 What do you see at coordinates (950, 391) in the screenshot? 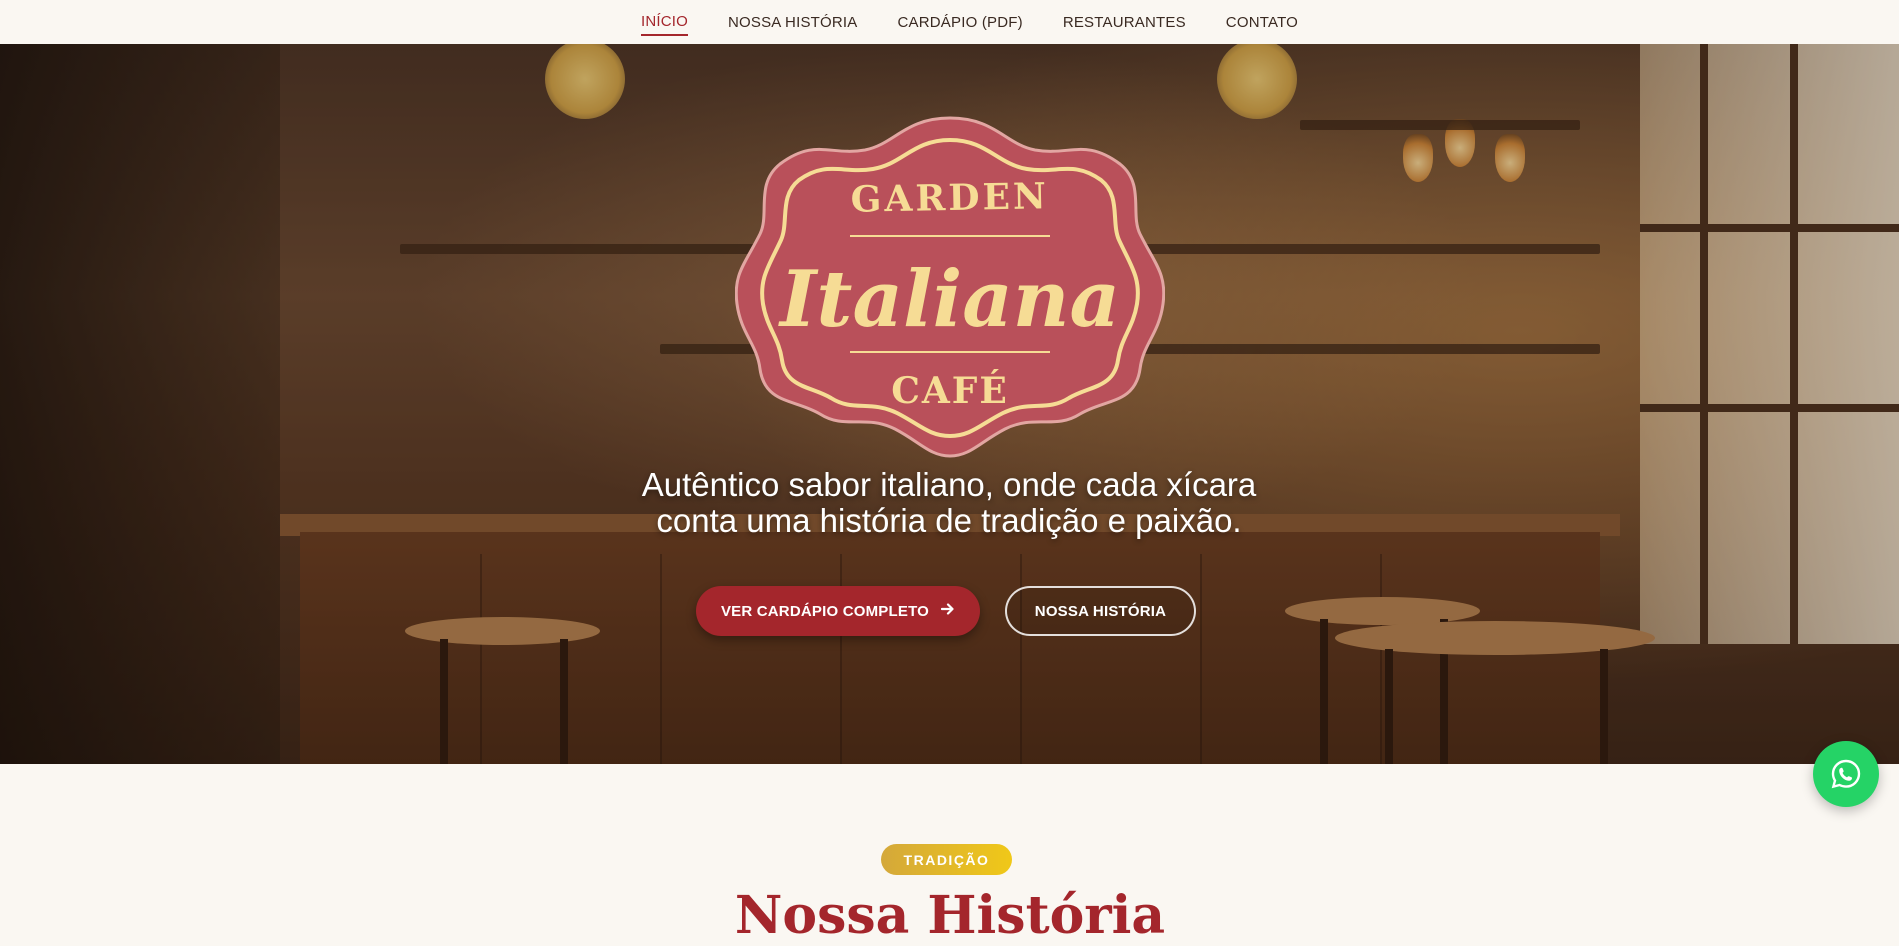
I see `logo-bottom-text: CAFÉ` at bounding box center [950, 391].